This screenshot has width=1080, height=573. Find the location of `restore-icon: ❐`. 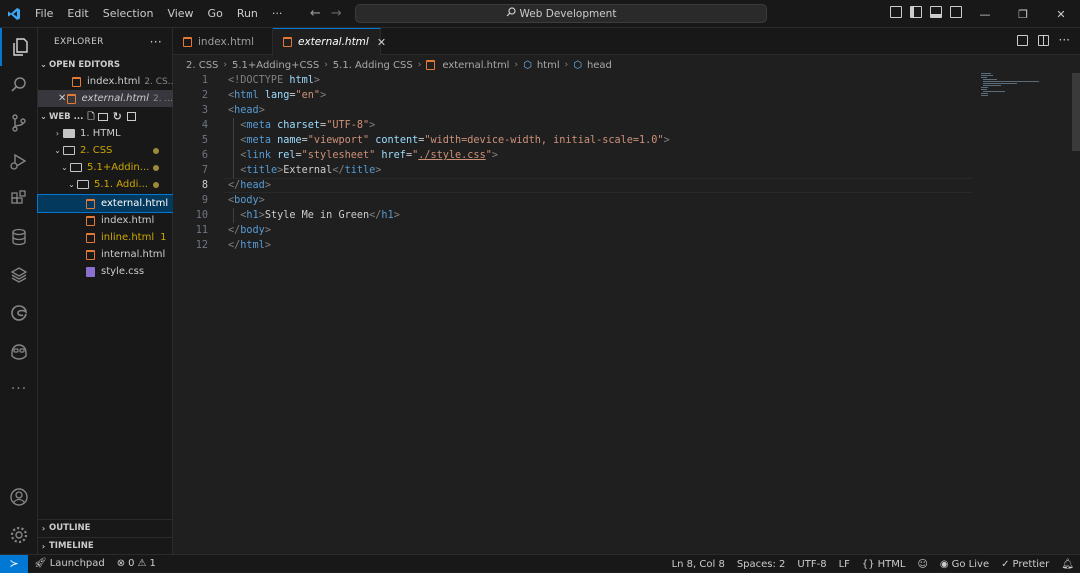

restore-icon: ❐ is located at coordinates (1023, 14).